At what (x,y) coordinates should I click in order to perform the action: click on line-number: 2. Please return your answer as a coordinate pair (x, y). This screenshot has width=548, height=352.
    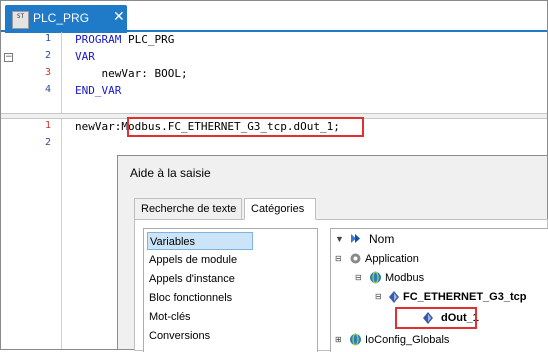
    Looking at the image, I should click on (47, 142).